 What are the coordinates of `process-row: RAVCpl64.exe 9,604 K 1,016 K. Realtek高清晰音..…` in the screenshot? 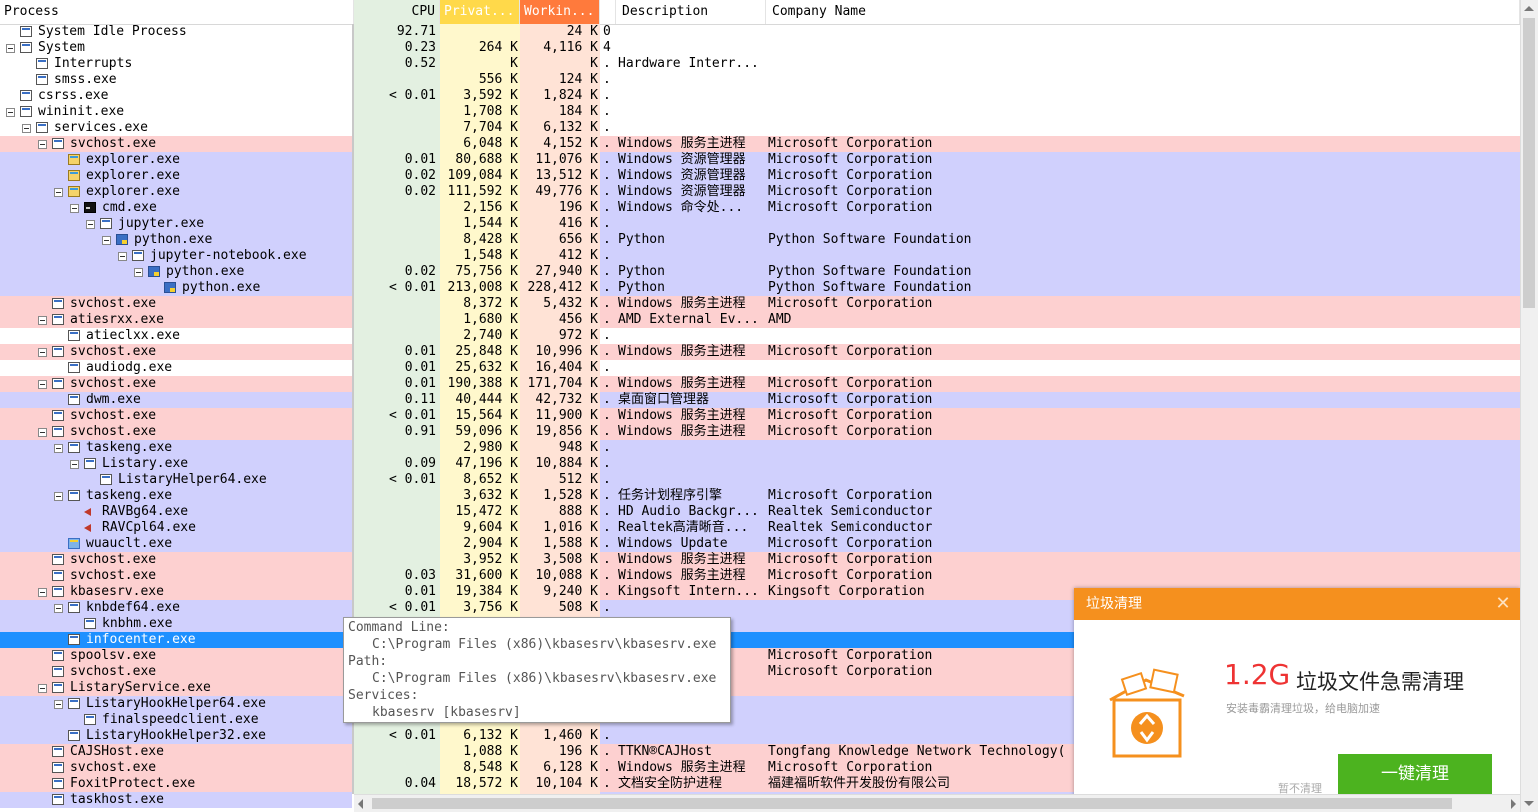 It's located at (760, 528).